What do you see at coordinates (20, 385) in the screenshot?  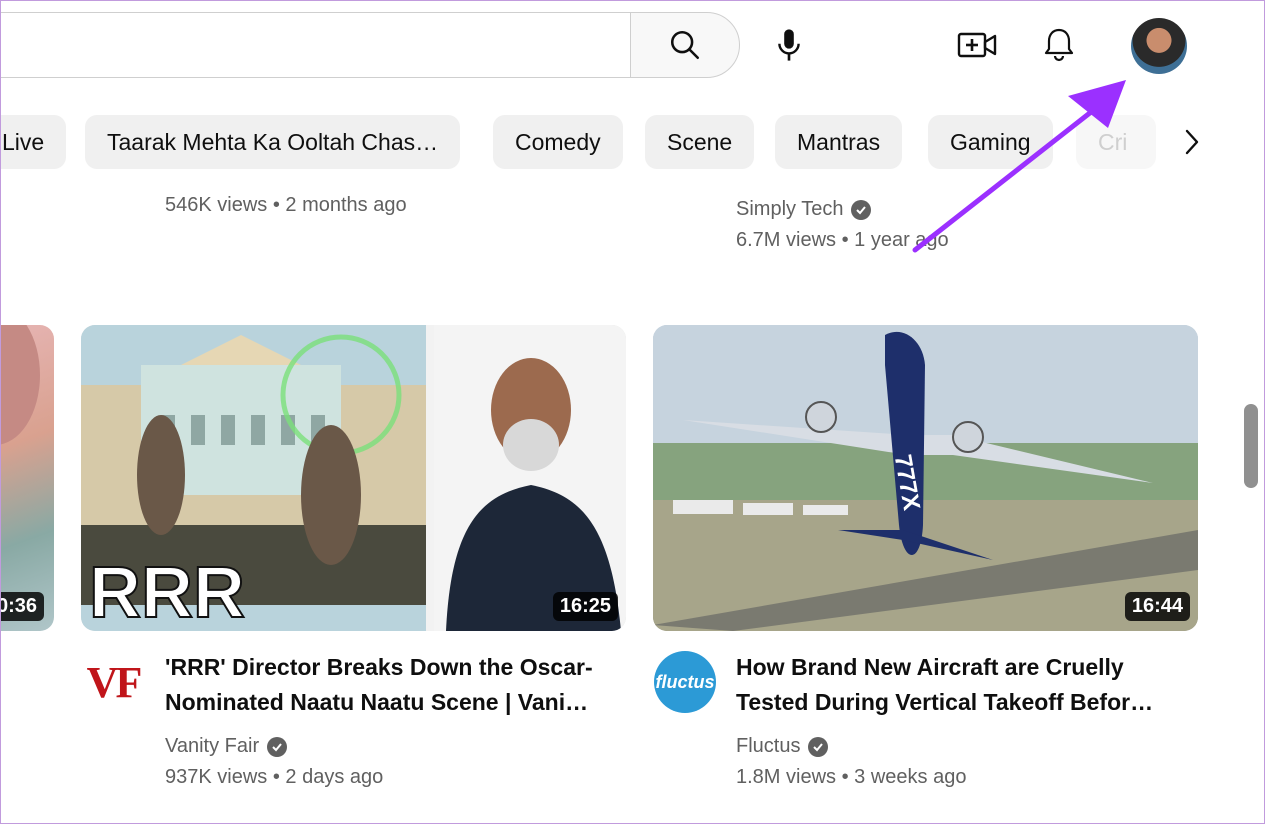 I see `thumbnail-face` at bounding box center [20, 385].